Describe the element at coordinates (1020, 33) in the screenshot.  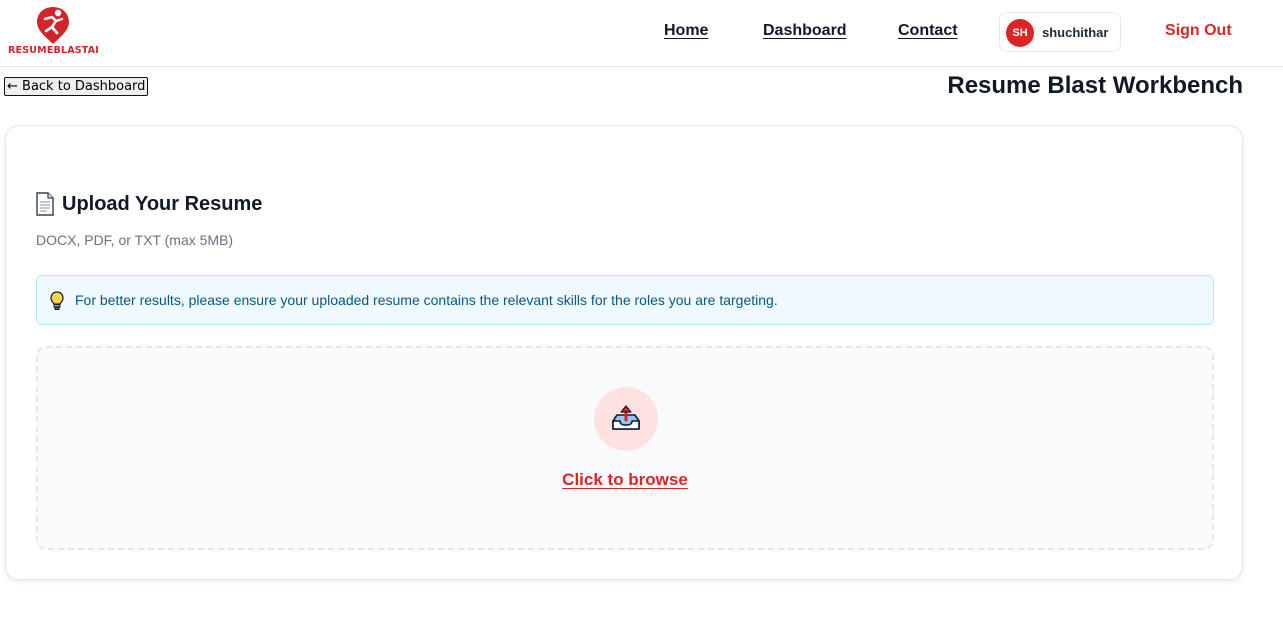
I see `avatar: SH` at that location.